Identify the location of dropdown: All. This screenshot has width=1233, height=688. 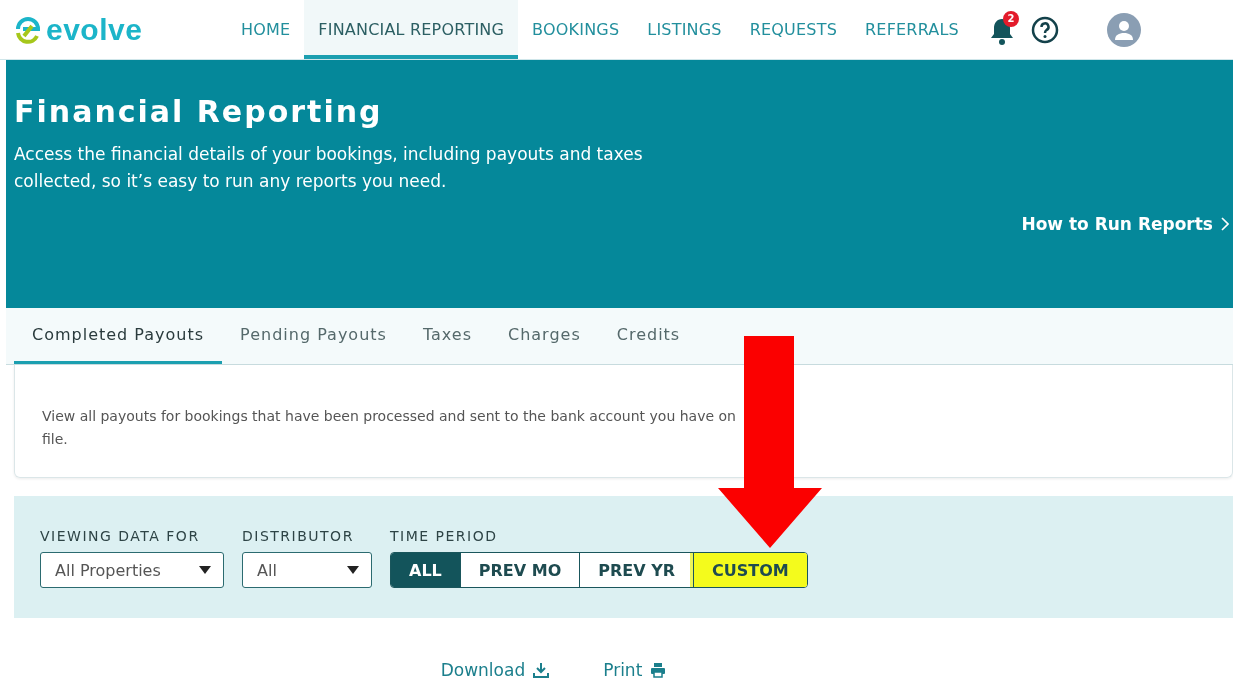
(307, 570).